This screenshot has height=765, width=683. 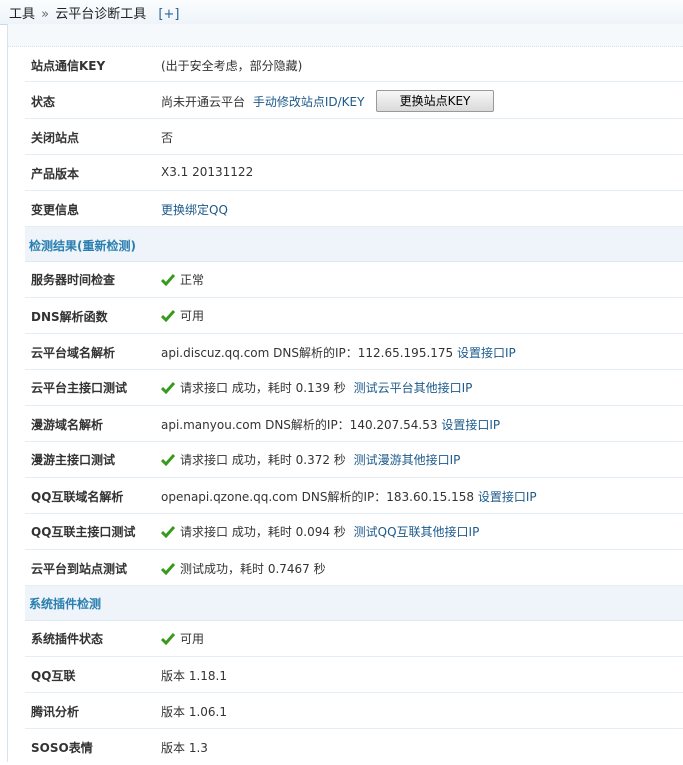 I want to click on breadcrumb: 工具 » 云平台诊断工具 [+], so click(x=94, y=12).